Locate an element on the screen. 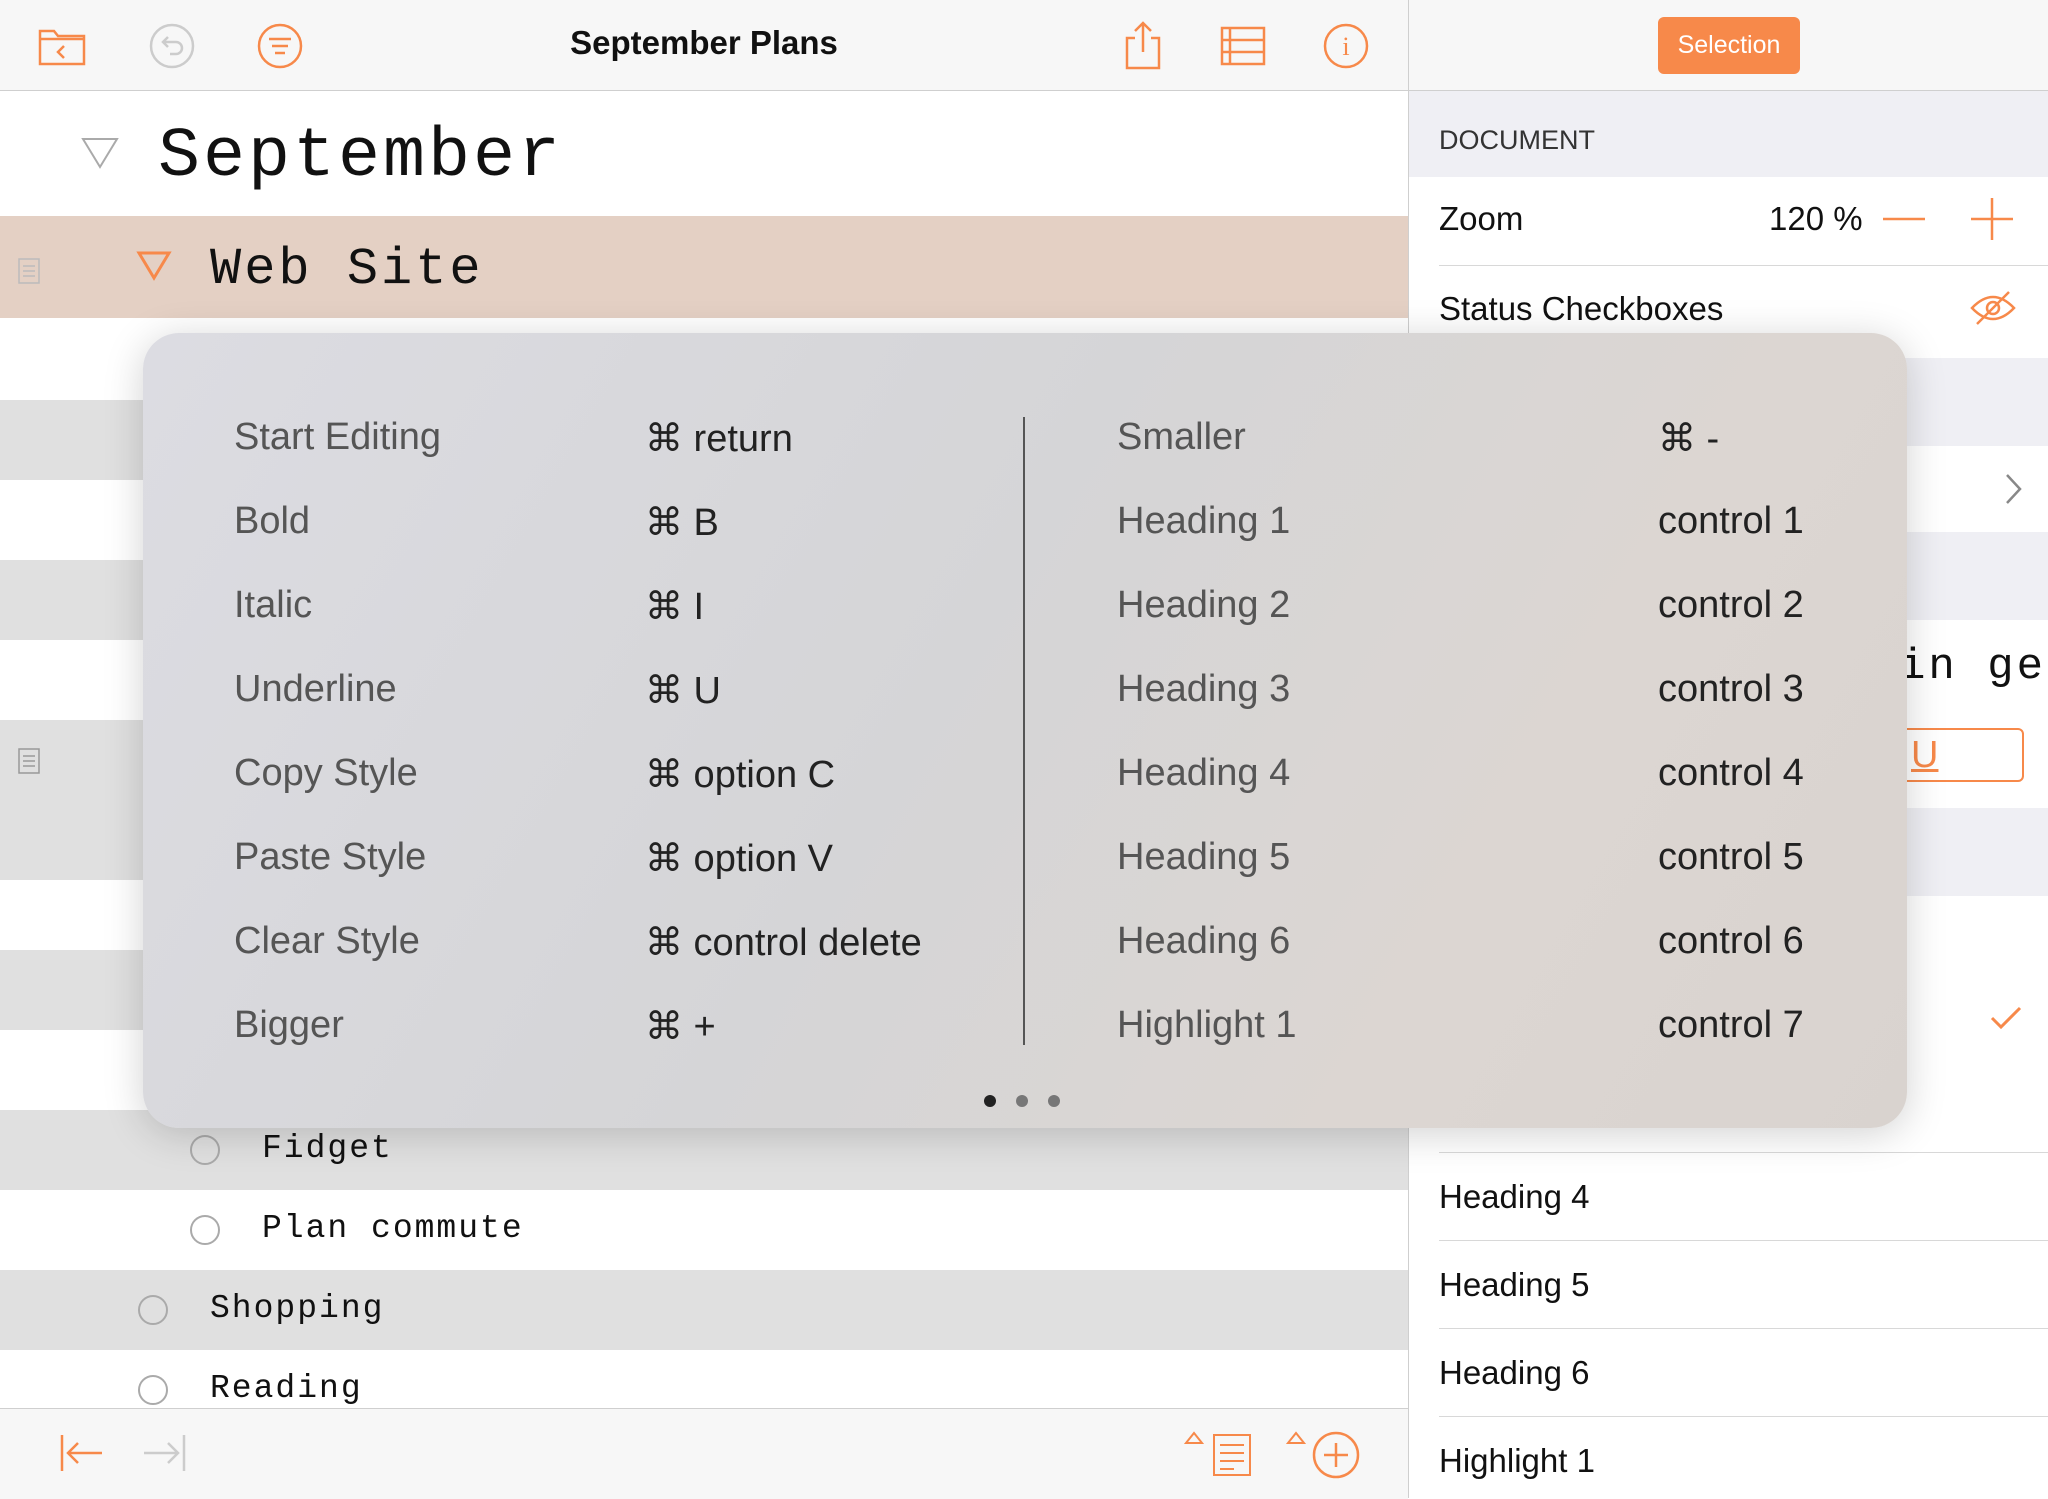 Image resolution: width=2048 pixels, height=1499 pixels. add-row-icon is located at coordinates (1324, 1456).